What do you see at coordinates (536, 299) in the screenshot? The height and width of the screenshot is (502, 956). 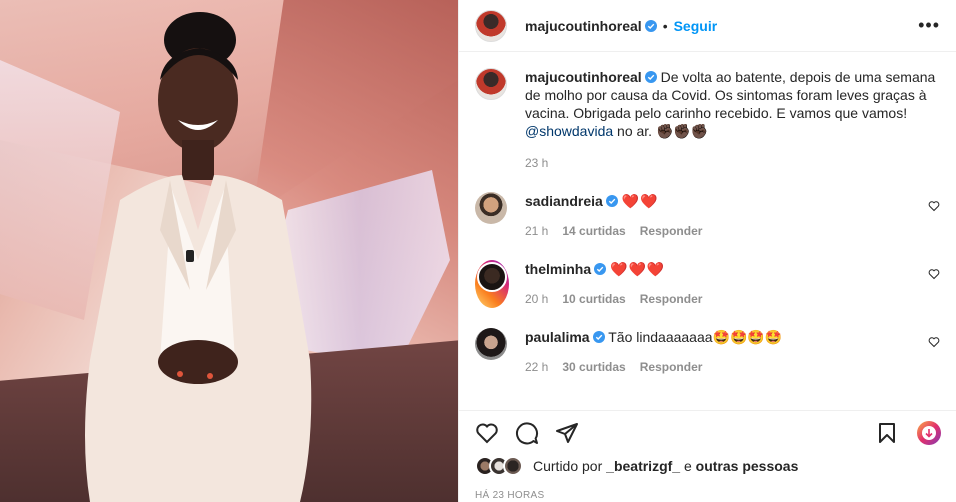 I see `comment-timestamp: 20 h` at bounding box center [536, 299].